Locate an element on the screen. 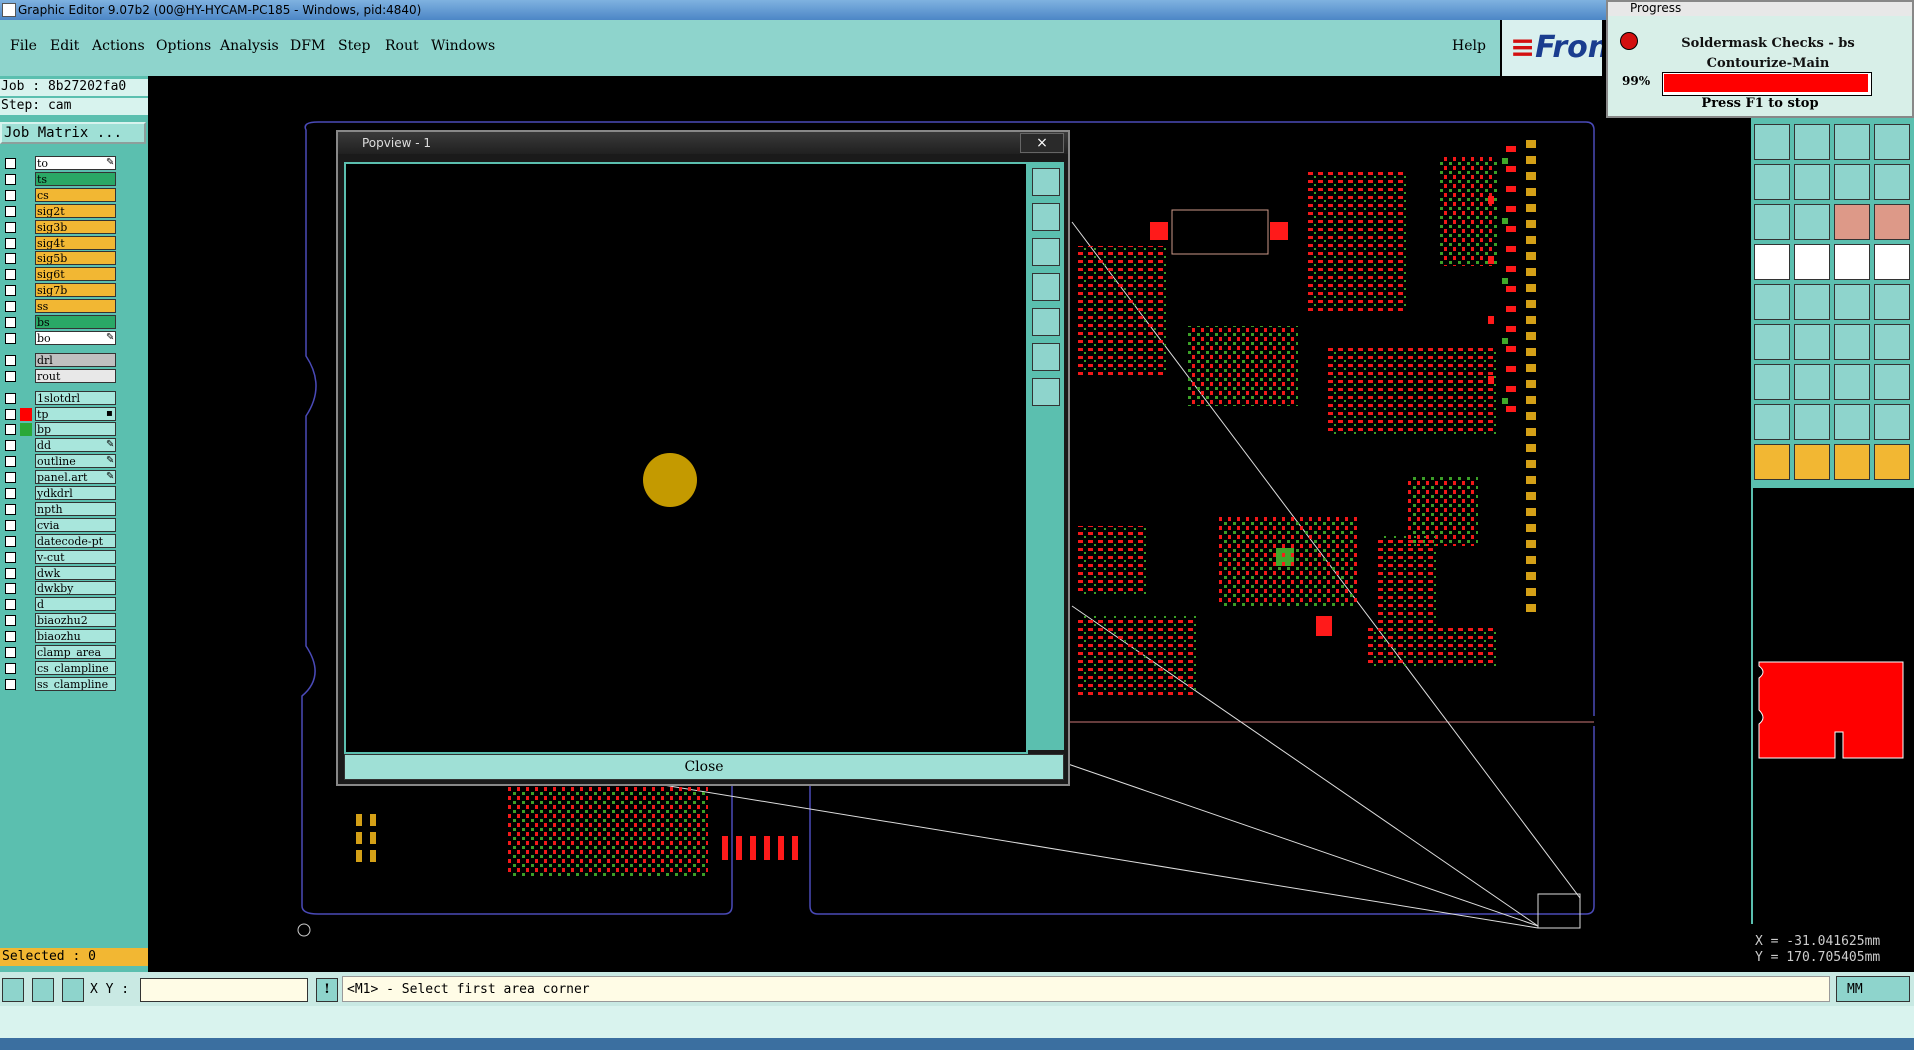 Image resolution: width=1914 pixels, height=1050 pixels. connect-icon is located at coordinates (1852, 302).